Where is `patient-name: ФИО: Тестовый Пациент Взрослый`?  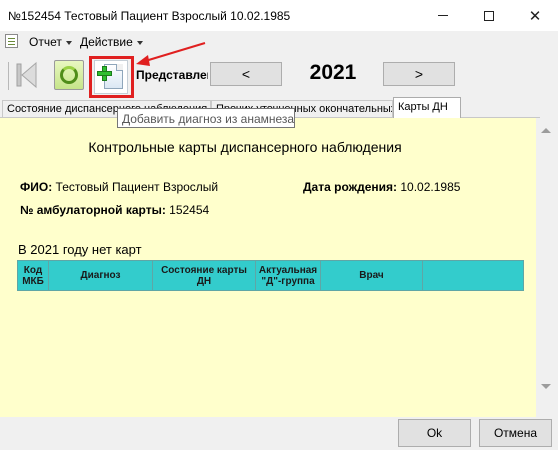 patient-name: ФИО: Тестовый Пациент Взрослый is located at coordinates (119, 187).